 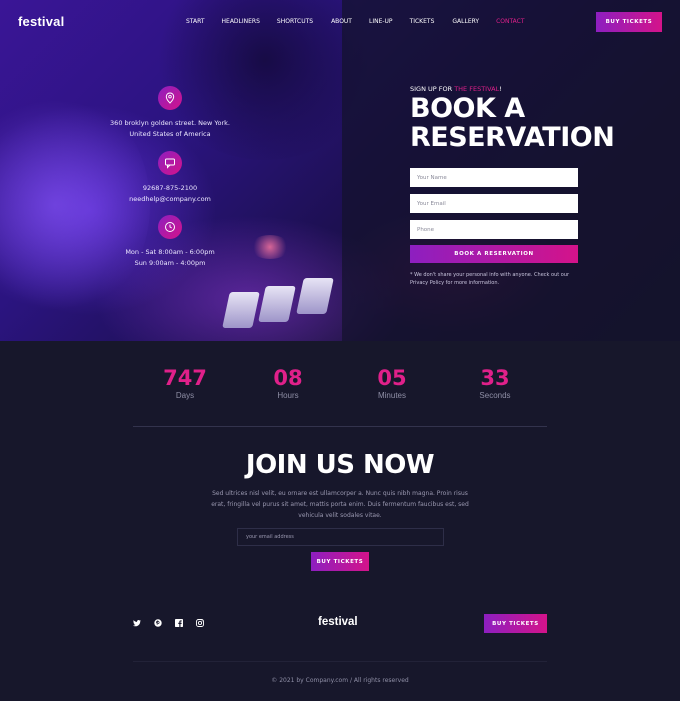 I want to click on address-line: 360 broklyn golden street. New York., so click(x=170, y=123).